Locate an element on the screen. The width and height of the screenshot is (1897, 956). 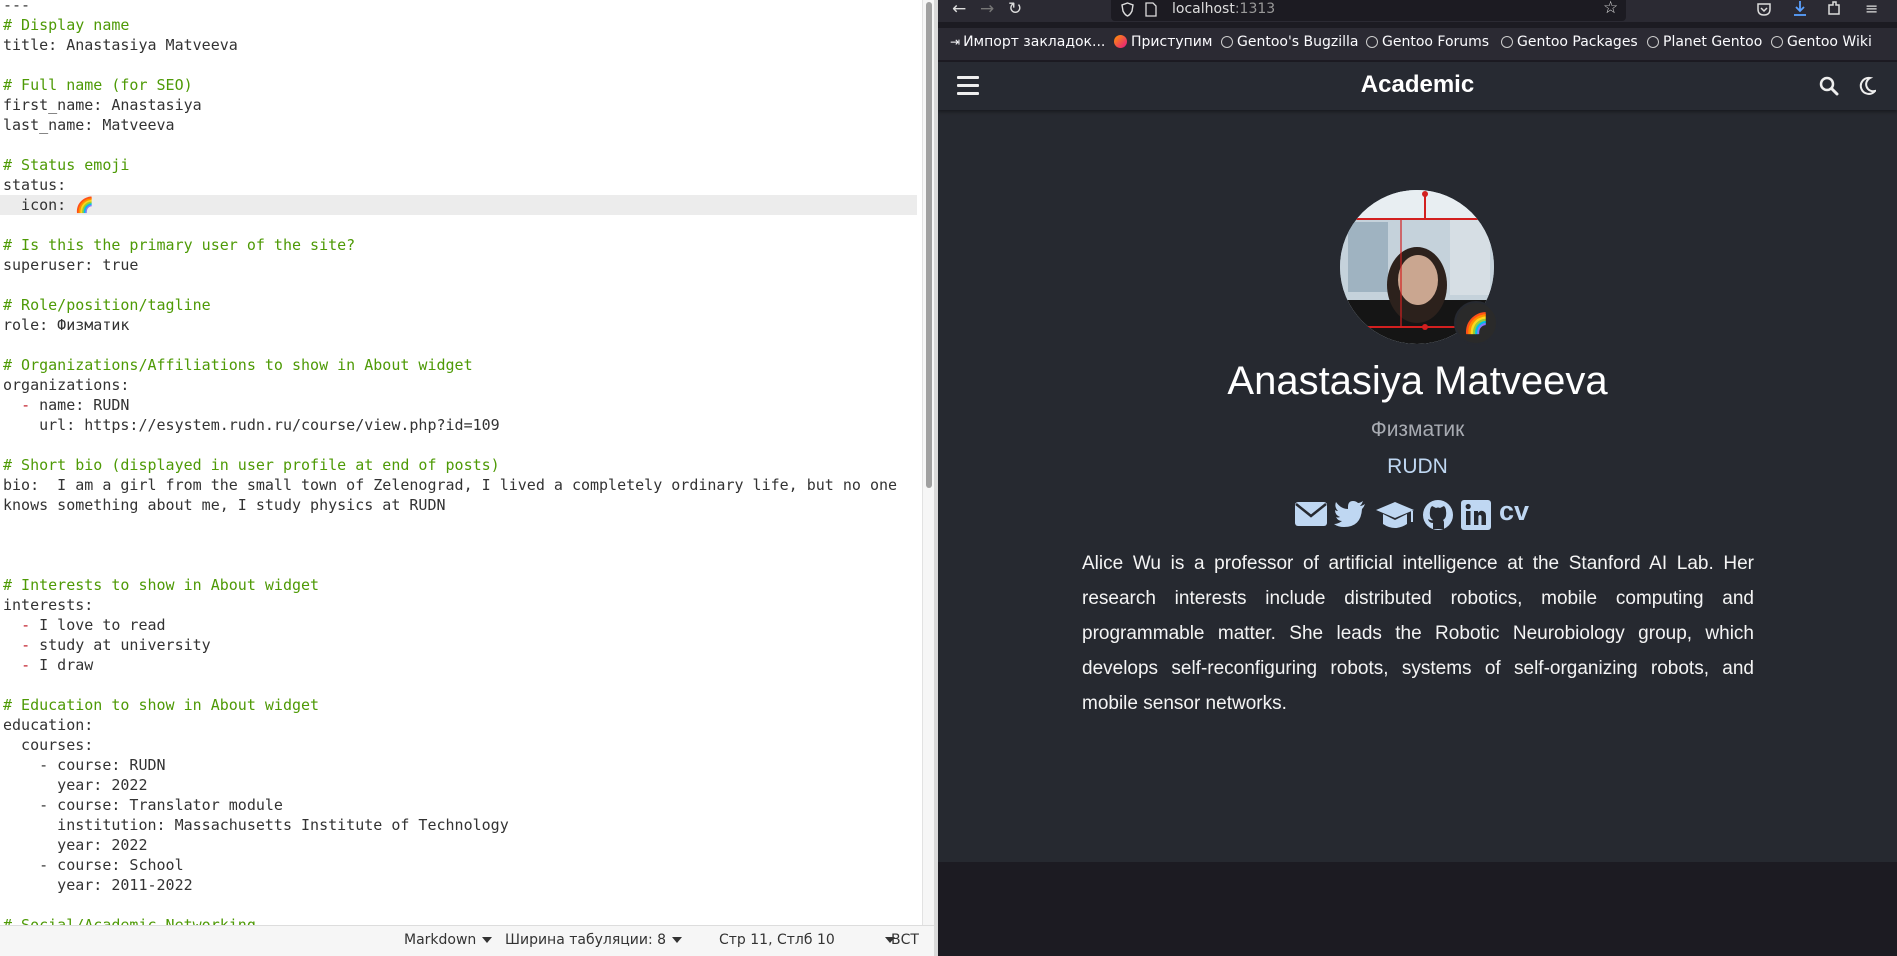
code-line: - I love to read is located at coordinates (460, 625).